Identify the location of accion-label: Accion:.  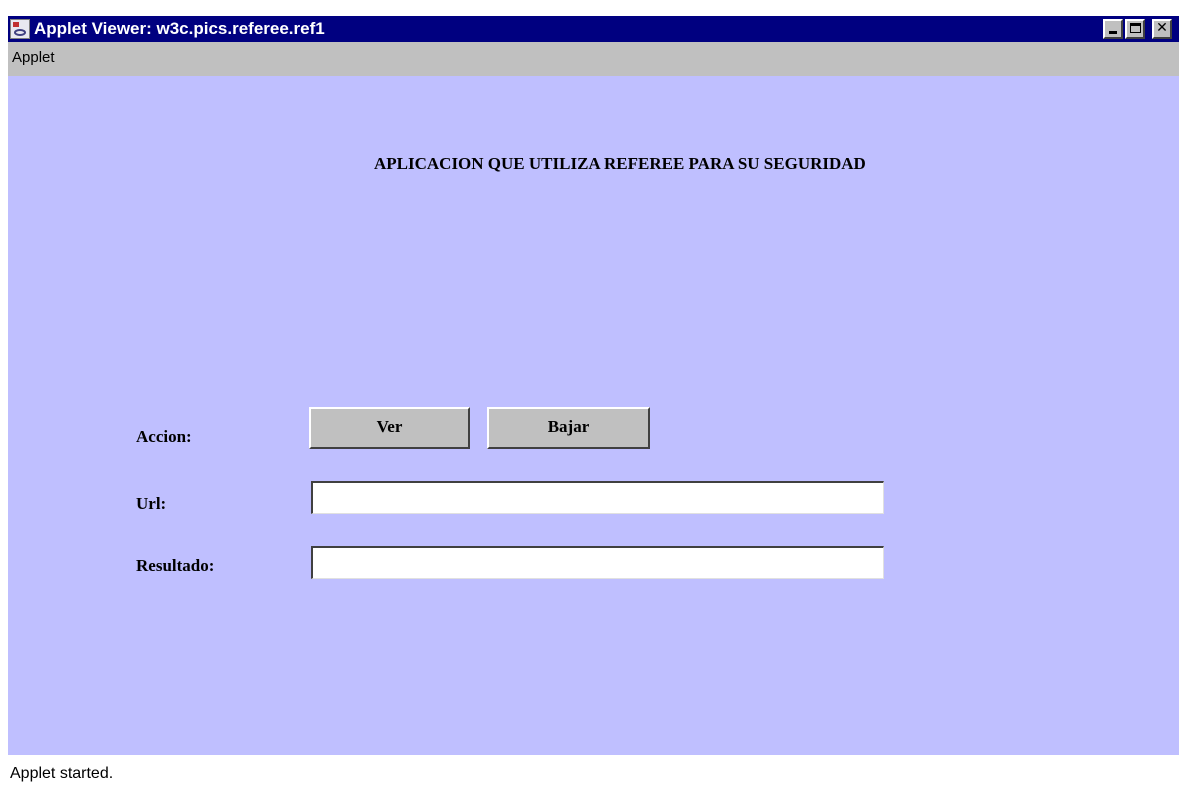
(164, 436).